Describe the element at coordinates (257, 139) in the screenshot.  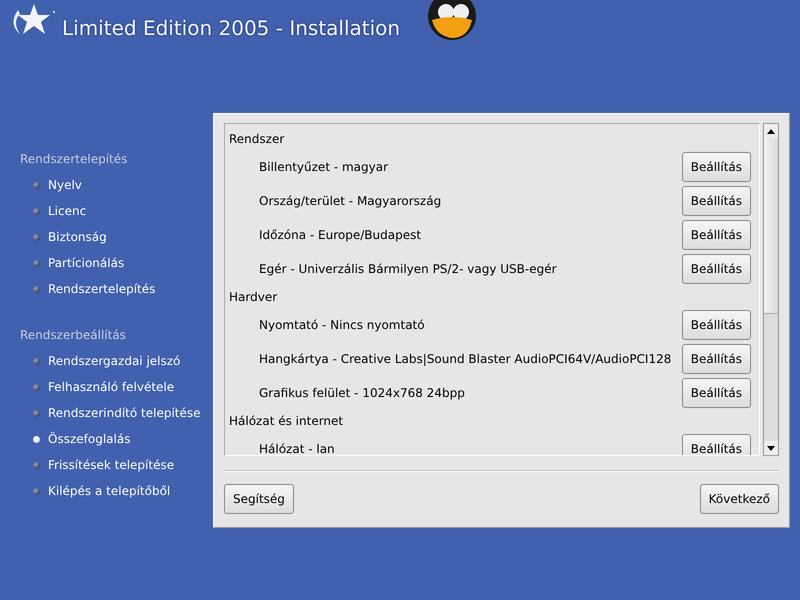
I see `group-title: Rendszer` at that location.